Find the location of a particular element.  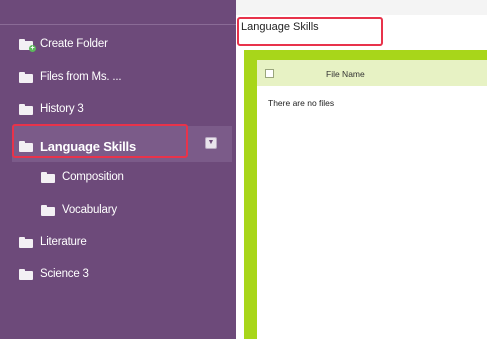

column-header-file-name: File Name is located at coordinates (345, 74).